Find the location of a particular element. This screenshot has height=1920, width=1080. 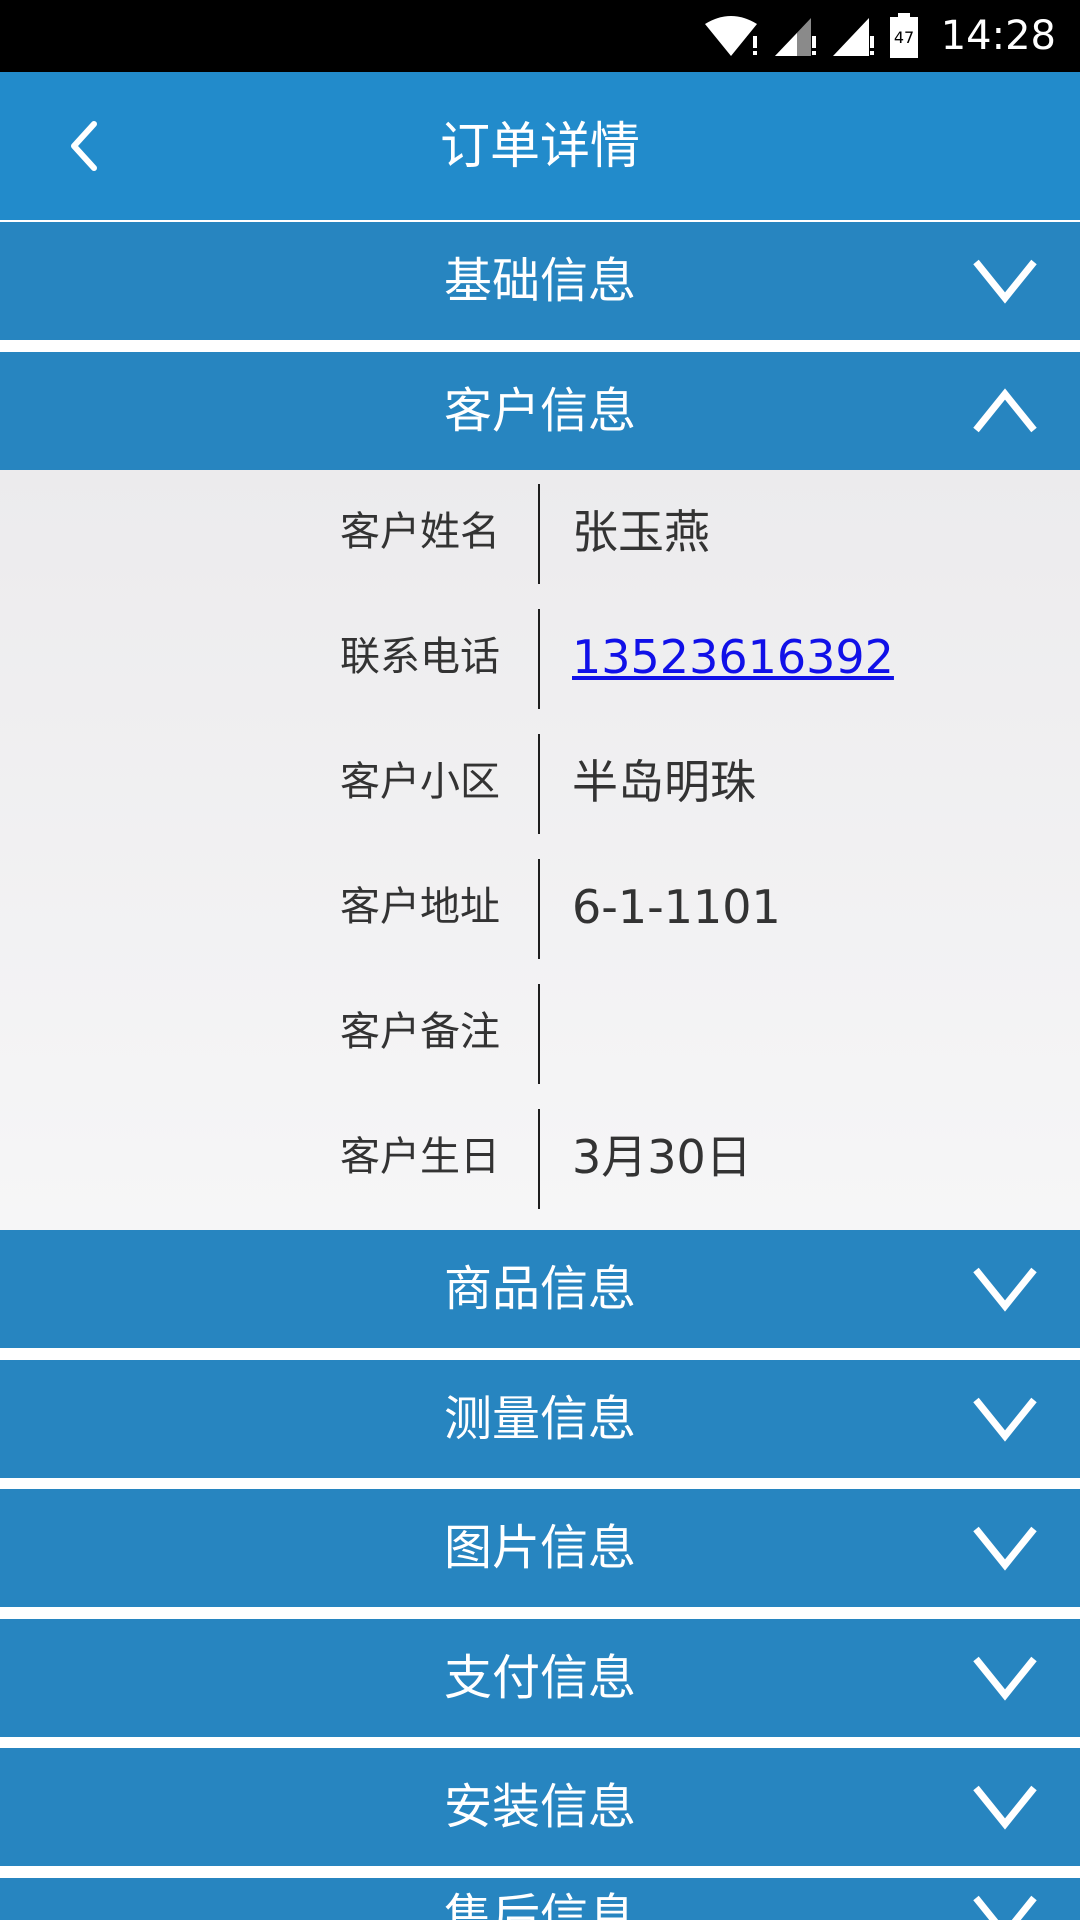

battery-icon: 47 is located at coordinates (903, 35).